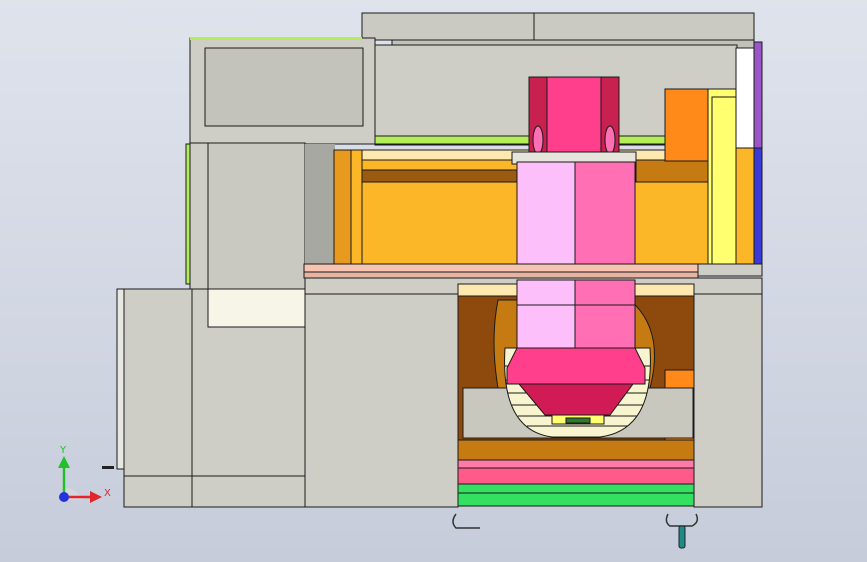  What do you see at coordinates (758, 95) in the screenshot?
I see `side-purple-plate` at bounding box center [758, 95].